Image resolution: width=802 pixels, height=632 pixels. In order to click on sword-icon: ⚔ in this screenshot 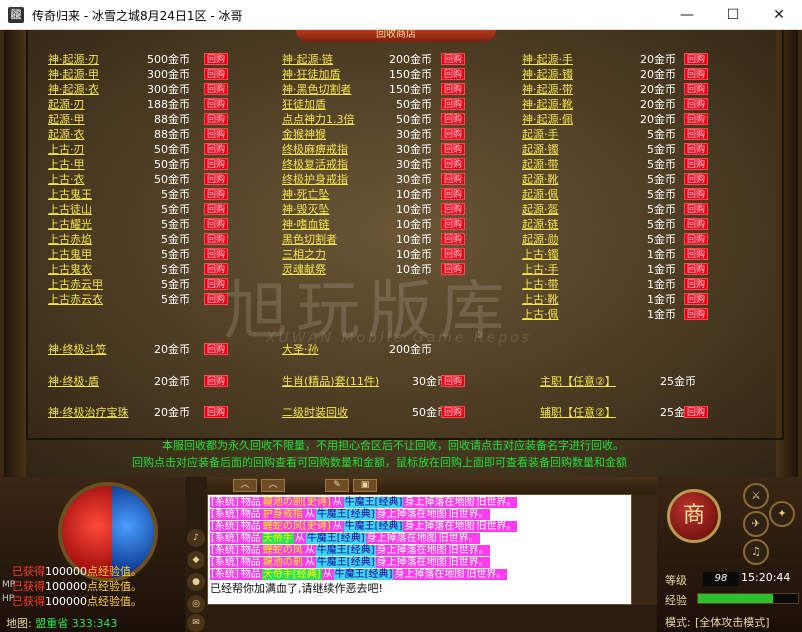, I will do `click(756, 496)`.